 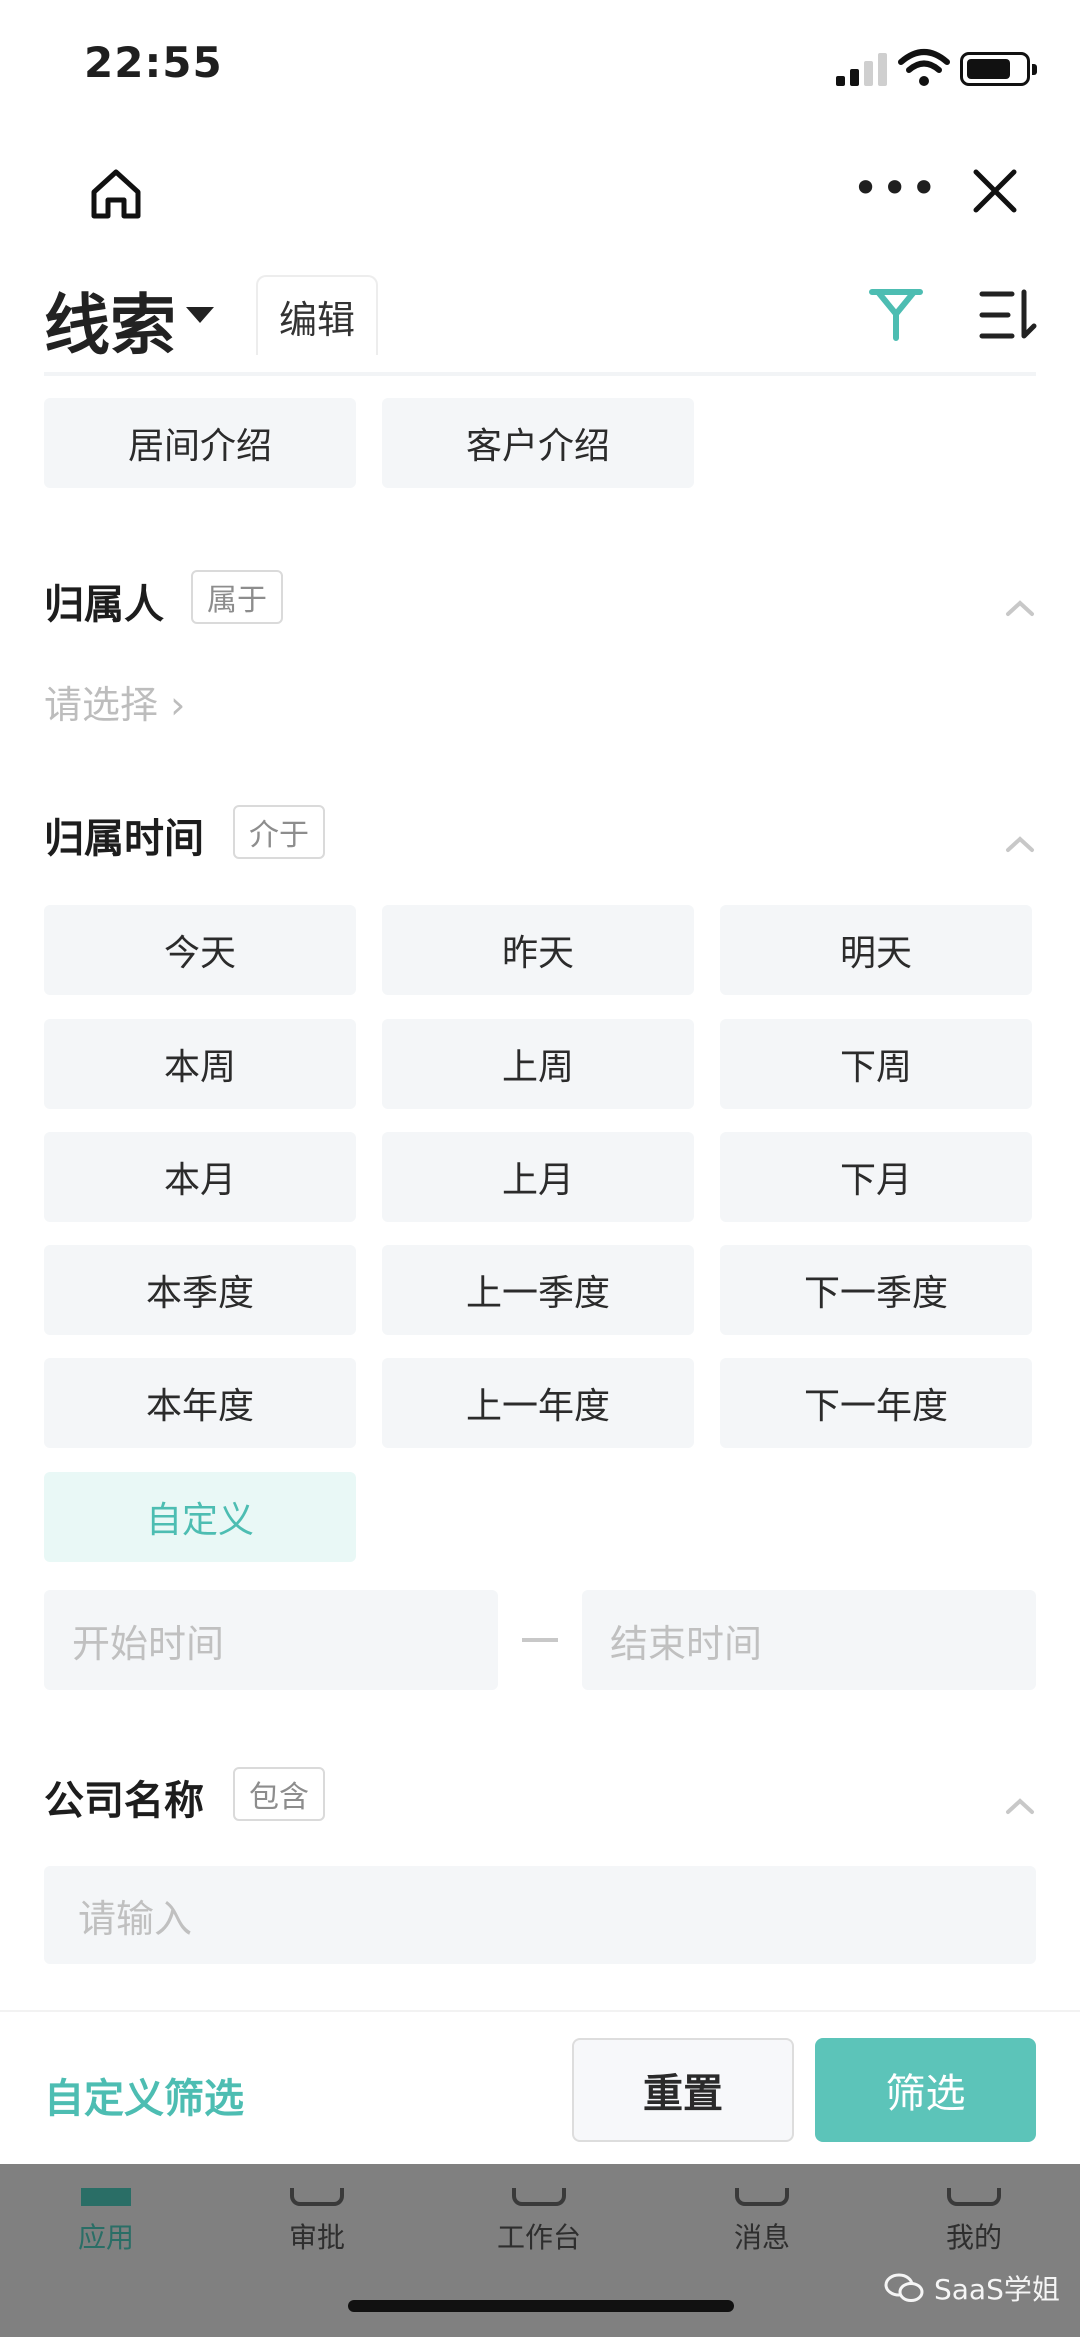 What do you see at coordinates (541, 2306) in the screenshot?
I see `home-indicator` at bounding box center [541, 2306].